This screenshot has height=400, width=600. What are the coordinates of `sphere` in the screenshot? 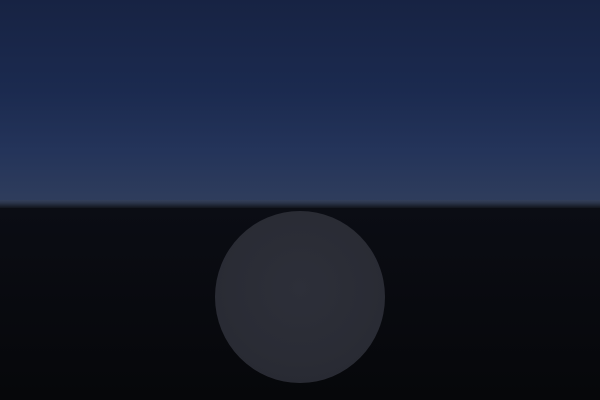 It's located at (300, 297).